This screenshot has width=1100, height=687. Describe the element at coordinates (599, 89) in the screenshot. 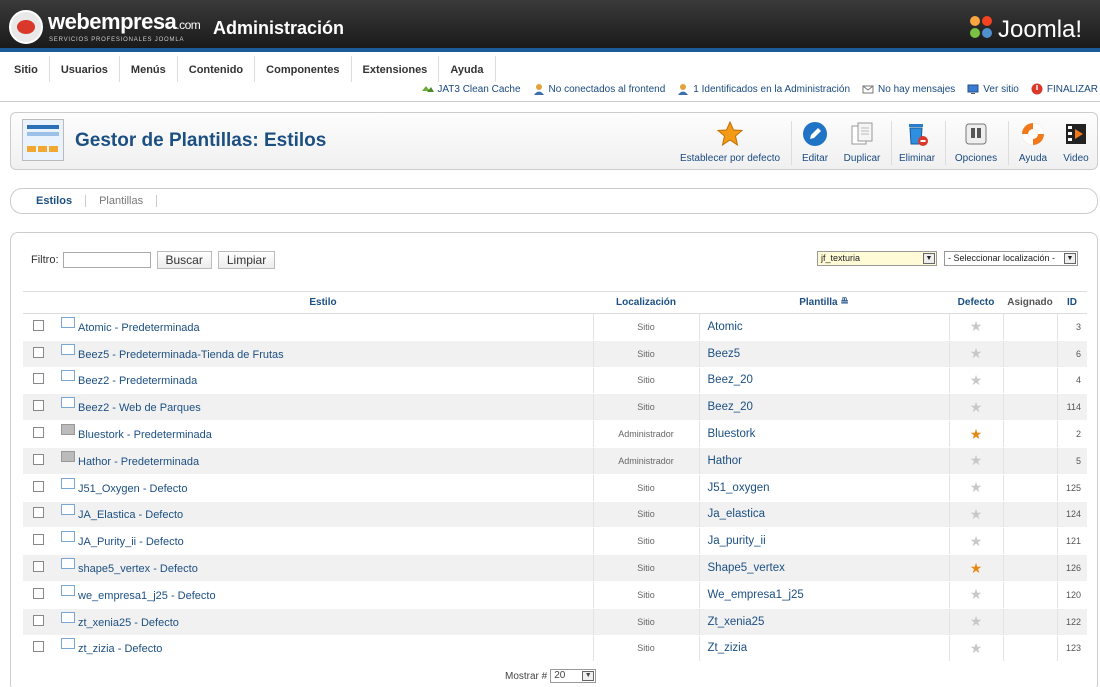

I see `status-item-1: No conectados al frontend` at that location.